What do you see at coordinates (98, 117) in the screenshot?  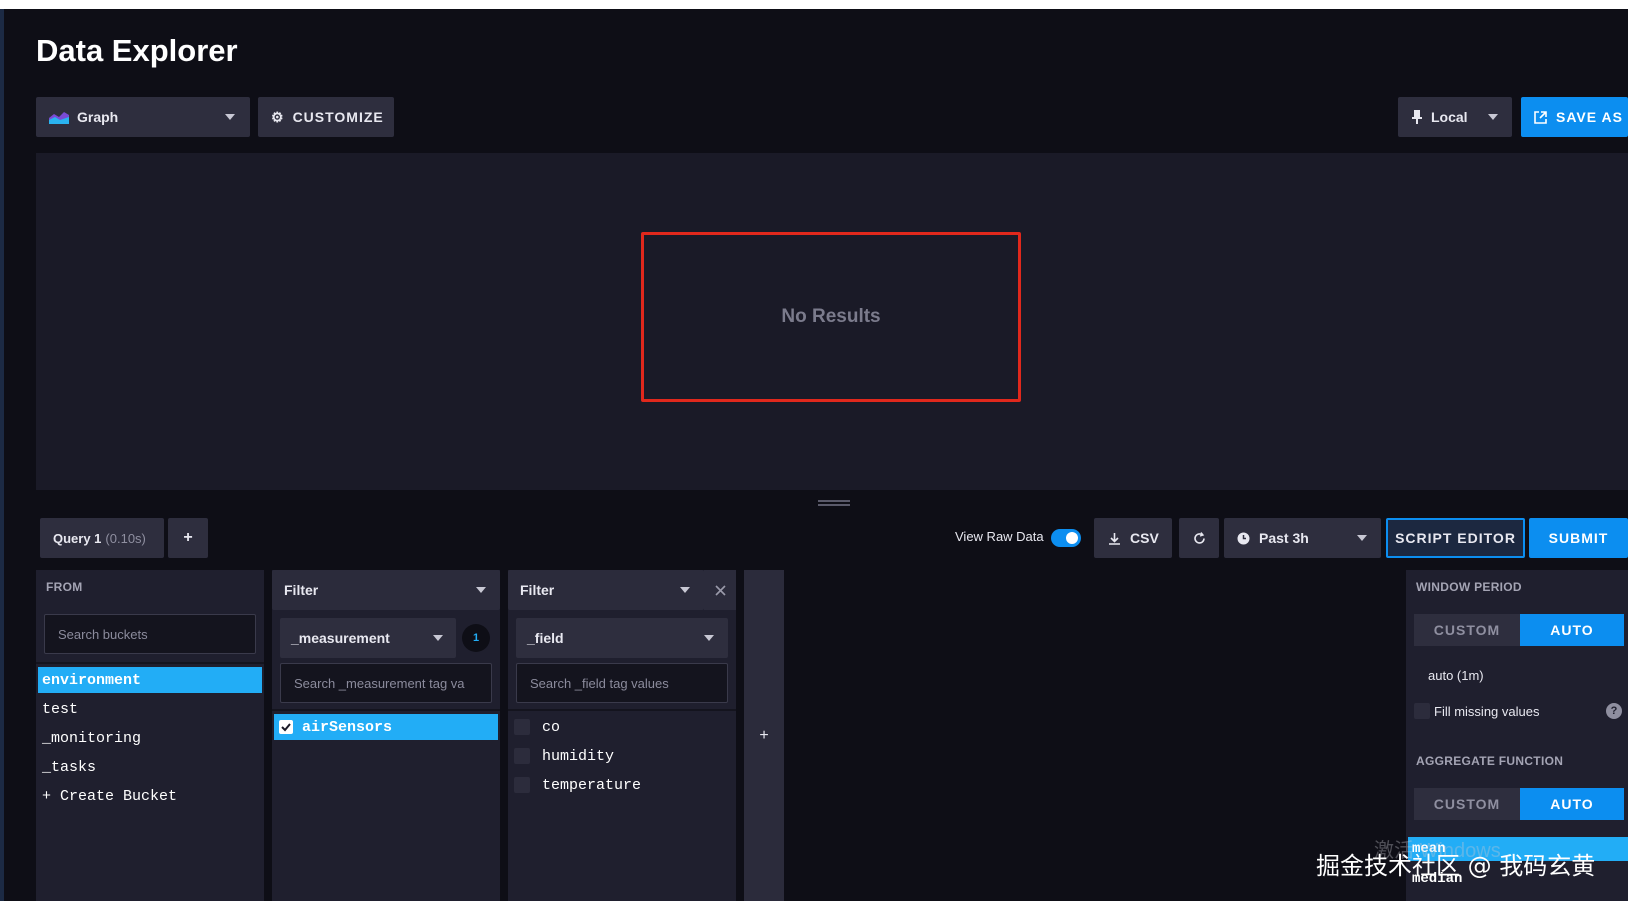 I see `view-type-label: Graph` at bounding box center [98, 117].